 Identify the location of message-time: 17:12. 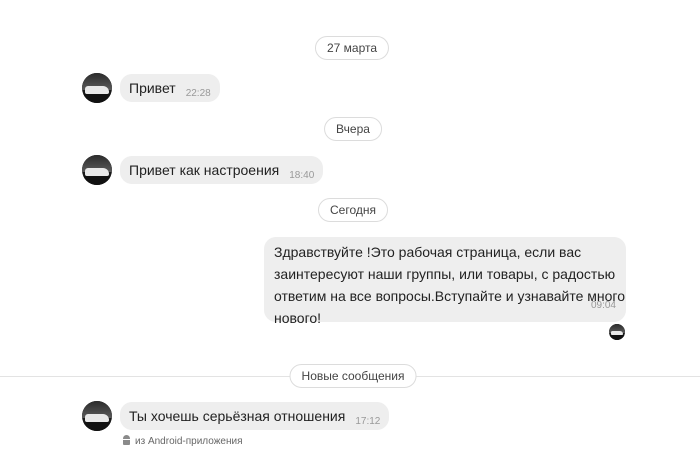
(368, 421).